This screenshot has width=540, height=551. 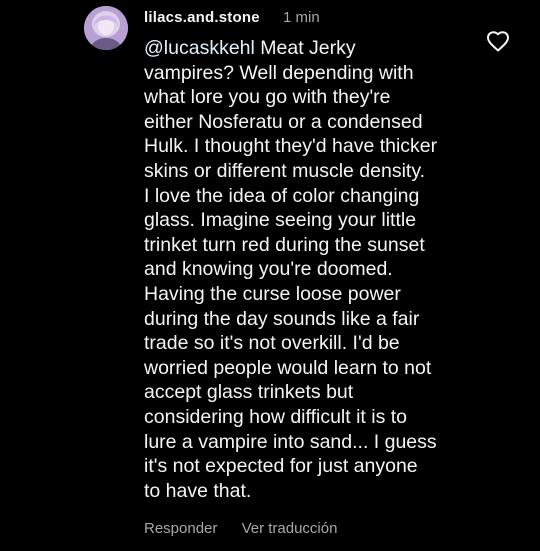 What do you see at coordinates (281, 466) in the screenshot?
I see `comment-line: it's not expected for just anyone` at bounding box center [281, 466].